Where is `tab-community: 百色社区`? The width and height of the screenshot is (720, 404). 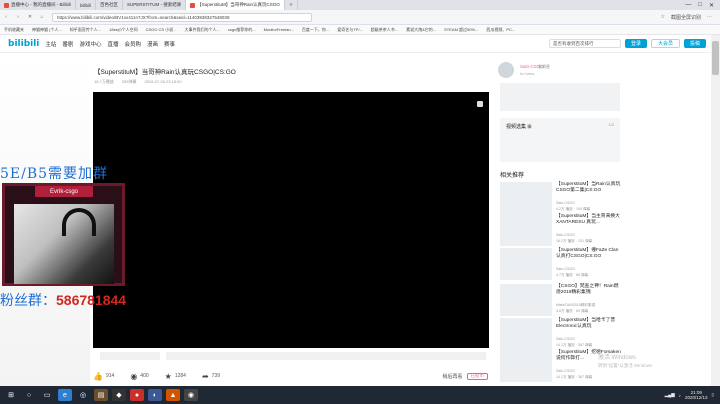 tab-community: 百色社区 is located at coordinates (110, 5).